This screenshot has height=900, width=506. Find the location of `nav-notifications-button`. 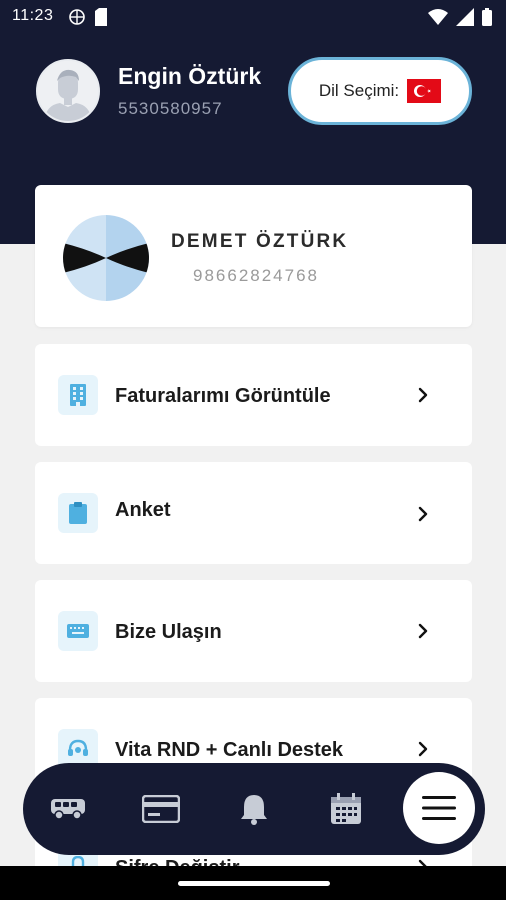

nav-notifications-button is located at coordinates (254, 809).